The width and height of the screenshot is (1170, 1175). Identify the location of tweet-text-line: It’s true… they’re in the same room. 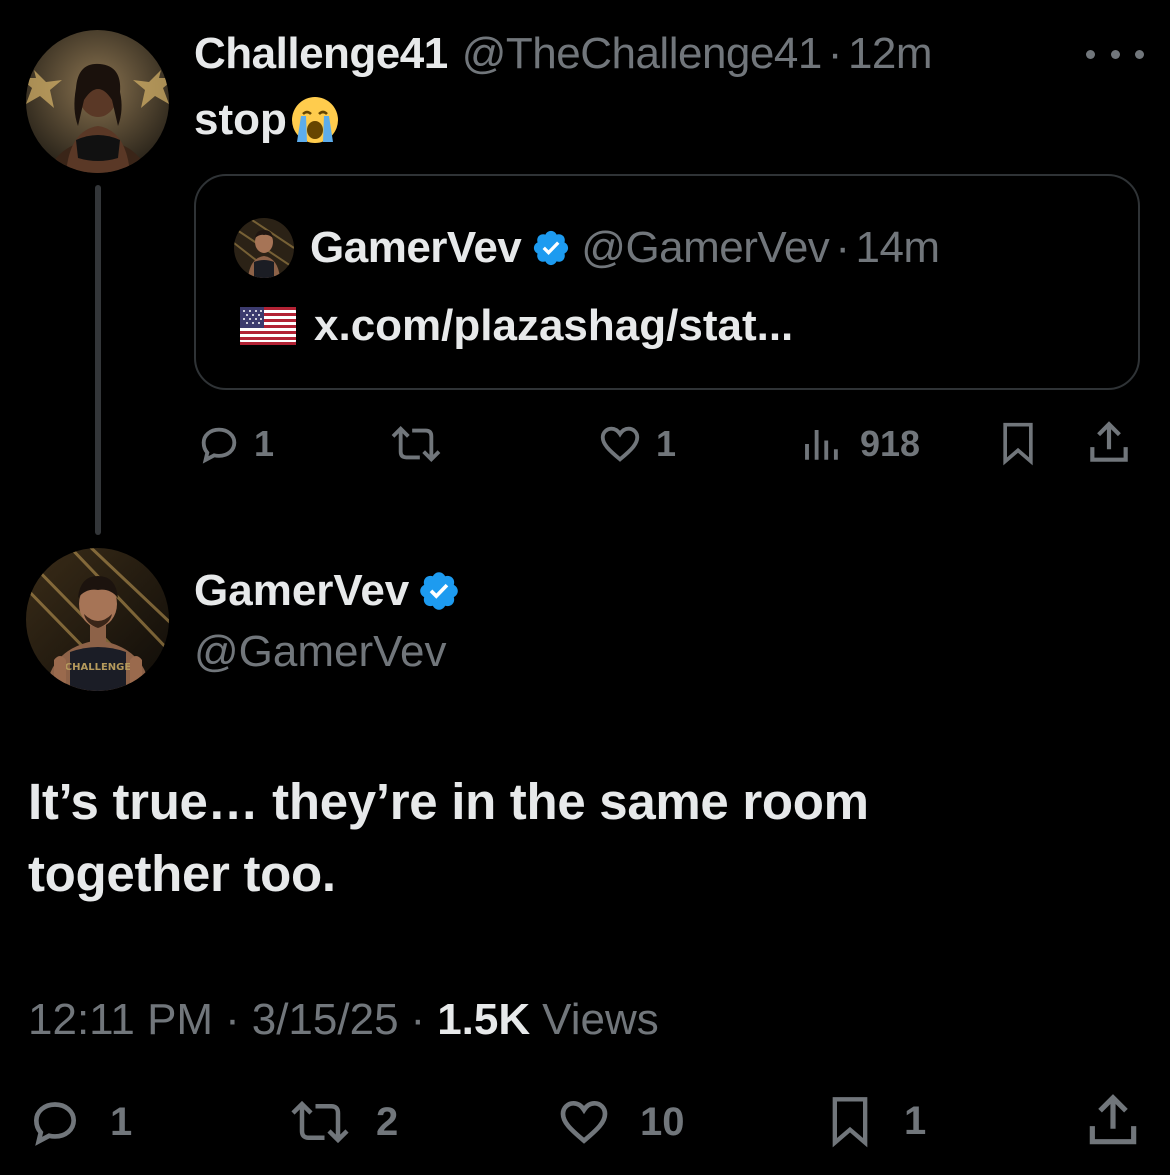
(448, 801).